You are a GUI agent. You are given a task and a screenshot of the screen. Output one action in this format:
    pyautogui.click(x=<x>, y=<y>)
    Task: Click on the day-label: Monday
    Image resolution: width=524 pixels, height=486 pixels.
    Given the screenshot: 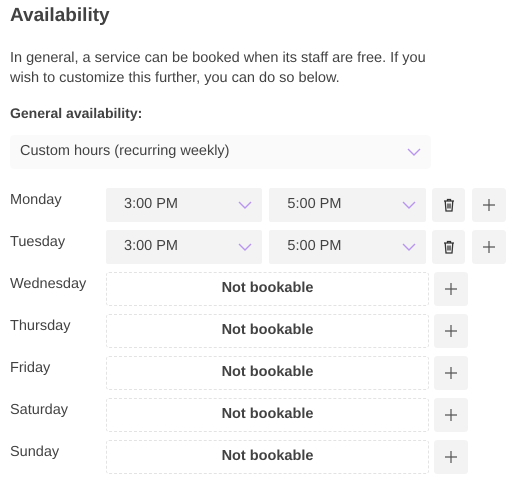 What is the action you would take?
    pyautogui.click(x=36, y=200)
    